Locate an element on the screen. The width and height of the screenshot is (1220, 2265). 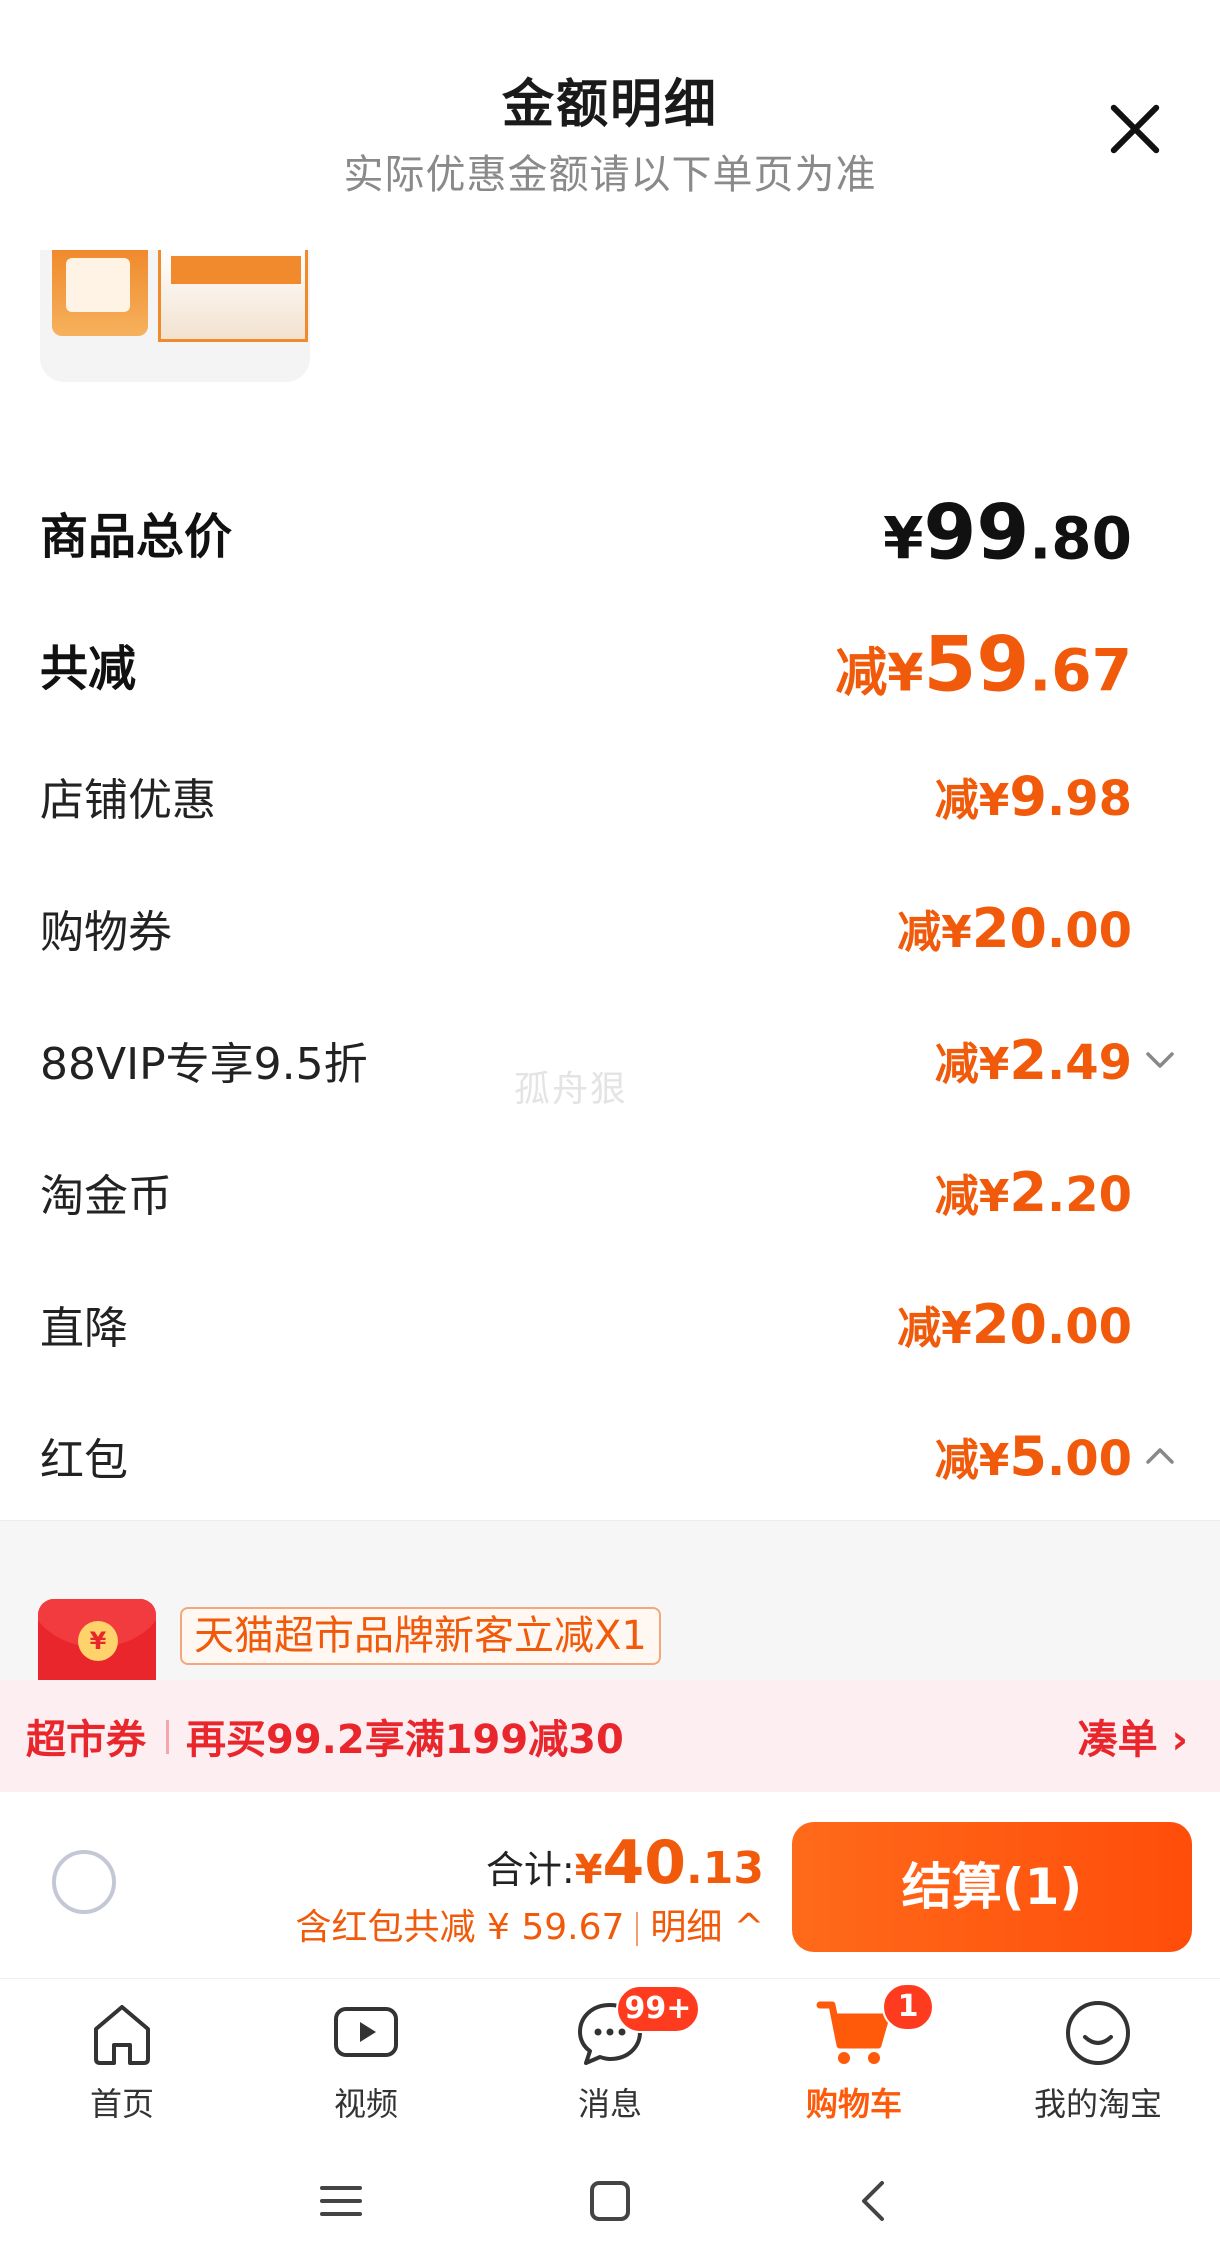
discount-label: 购物券 is located at coordinates (106, 932).